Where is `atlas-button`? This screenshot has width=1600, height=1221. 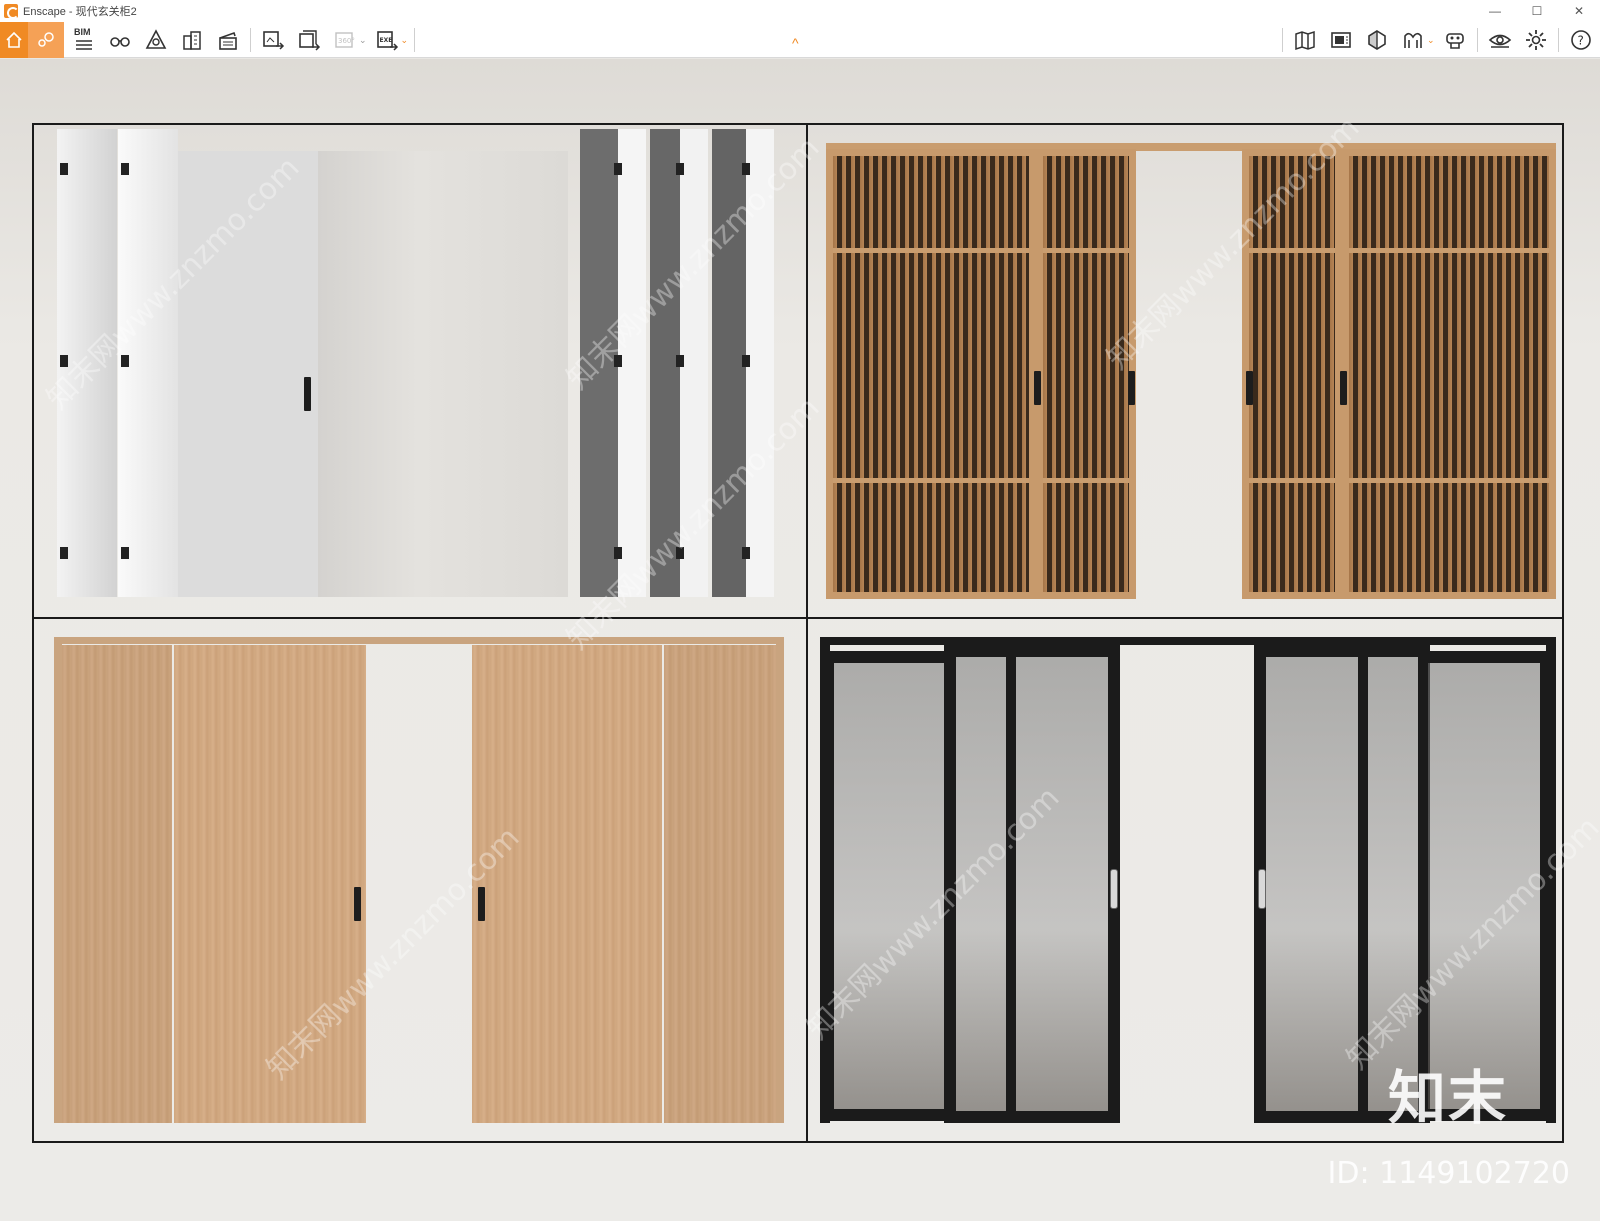 atlas-button is located at coordinates (1341, 40).